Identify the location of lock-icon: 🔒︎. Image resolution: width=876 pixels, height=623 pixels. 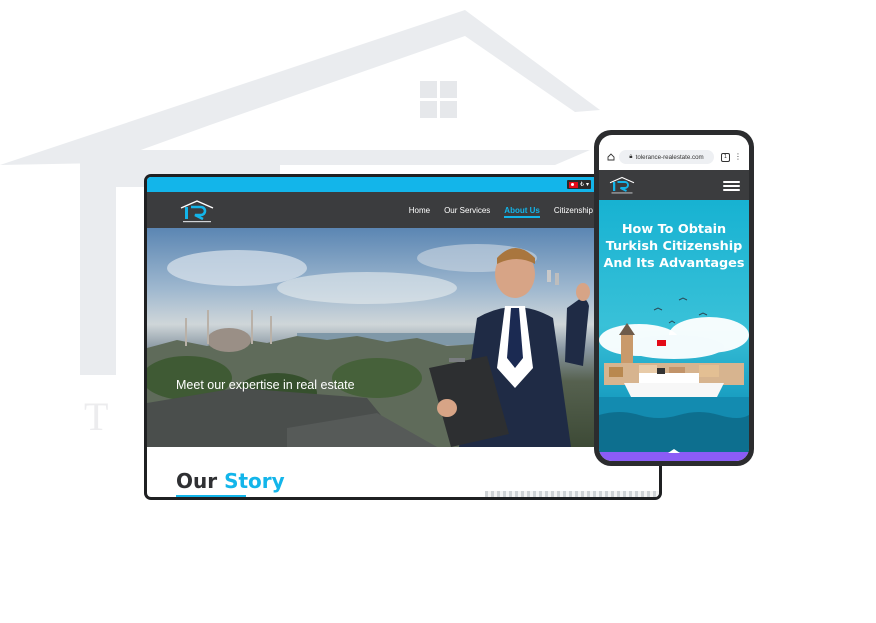
(631, 156).